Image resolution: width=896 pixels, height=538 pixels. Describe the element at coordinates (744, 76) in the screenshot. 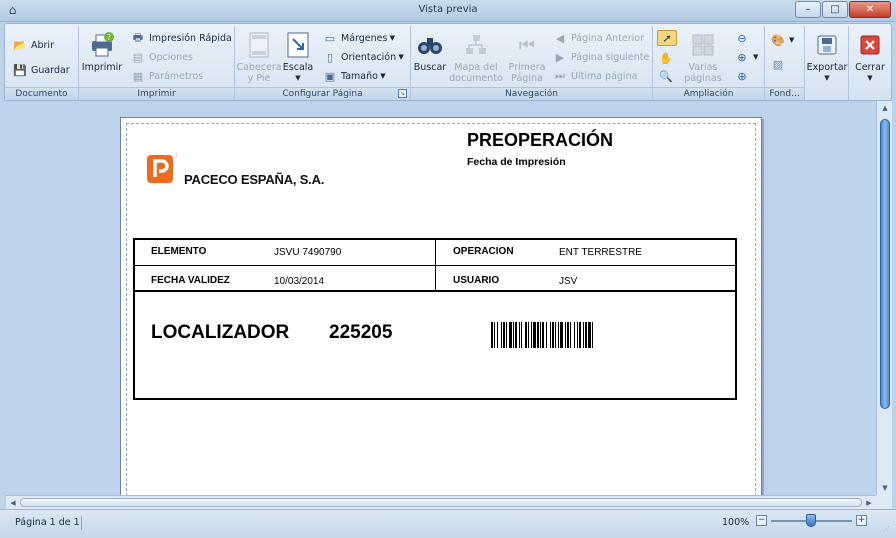

I see `zoom-in-button: ⊕` at that location.